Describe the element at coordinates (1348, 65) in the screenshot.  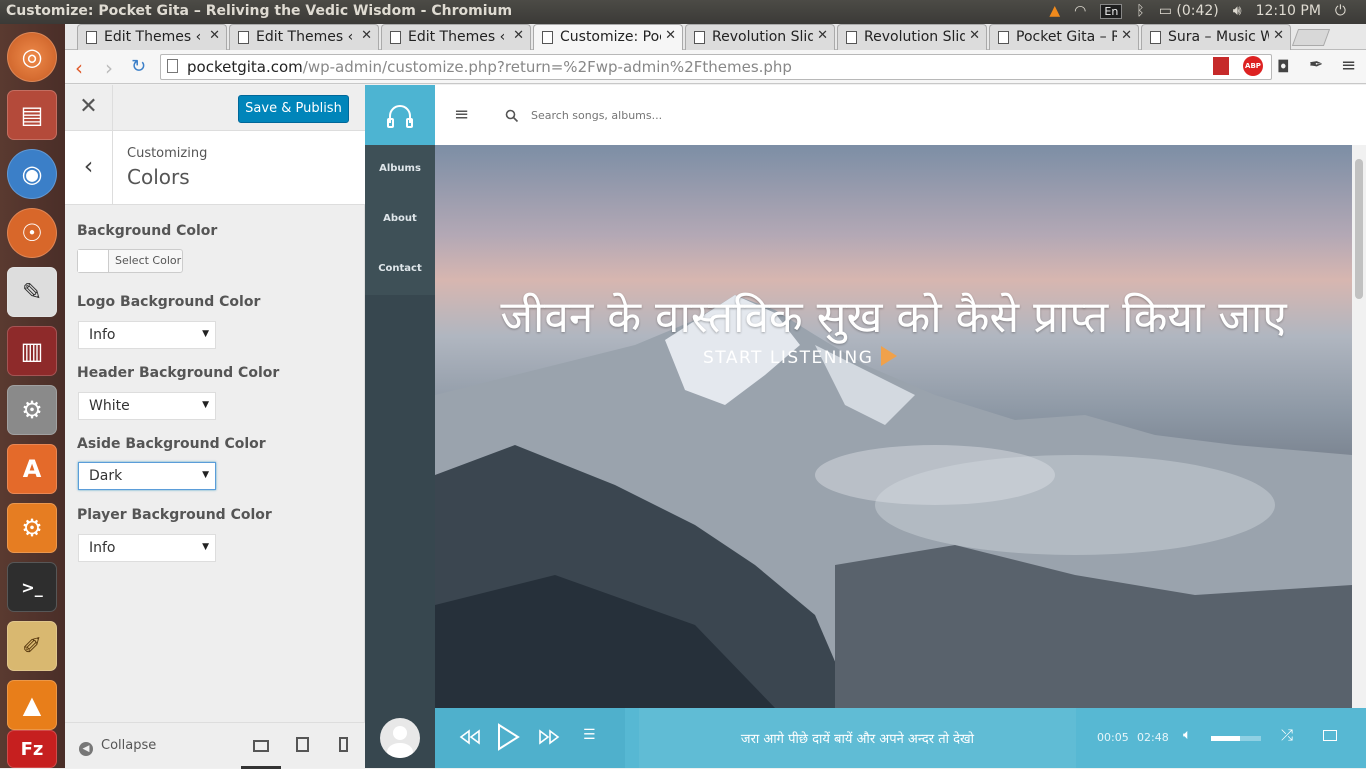
I see `menu-icon: ≡` at that location.